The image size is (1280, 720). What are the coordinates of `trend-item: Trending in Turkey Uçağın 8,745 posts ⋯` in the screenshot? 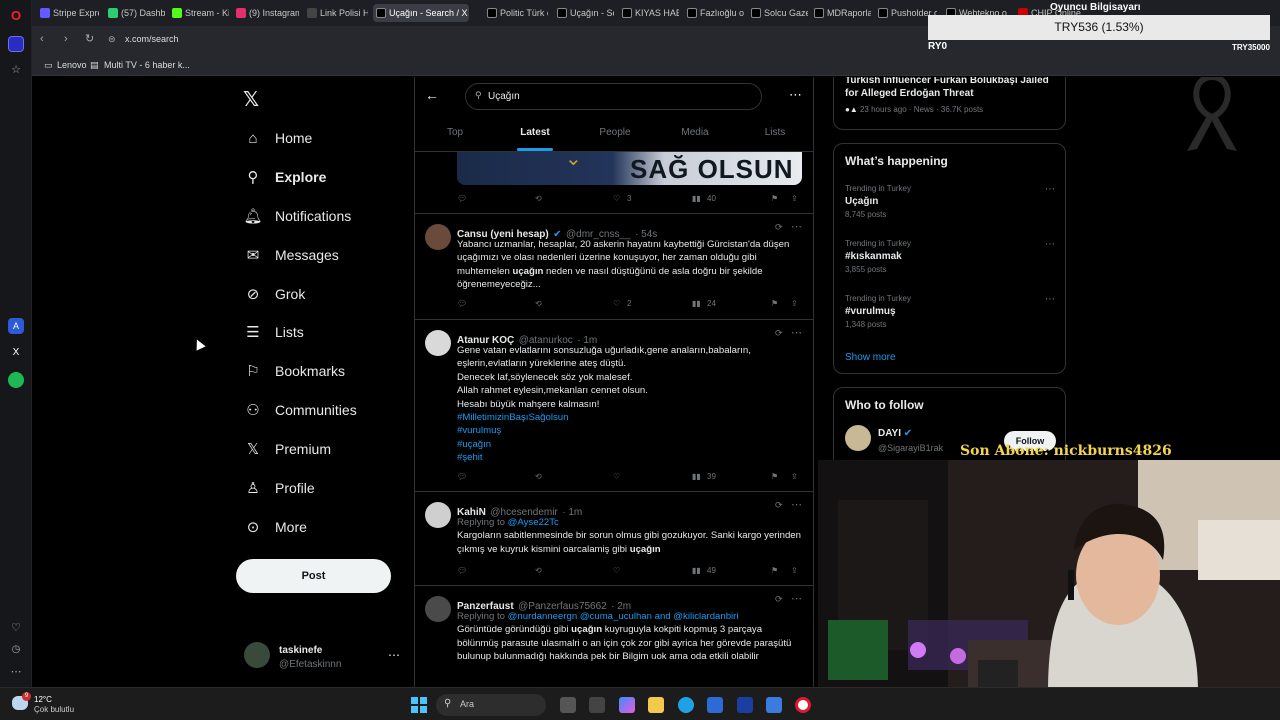 It's located at (950, 203).